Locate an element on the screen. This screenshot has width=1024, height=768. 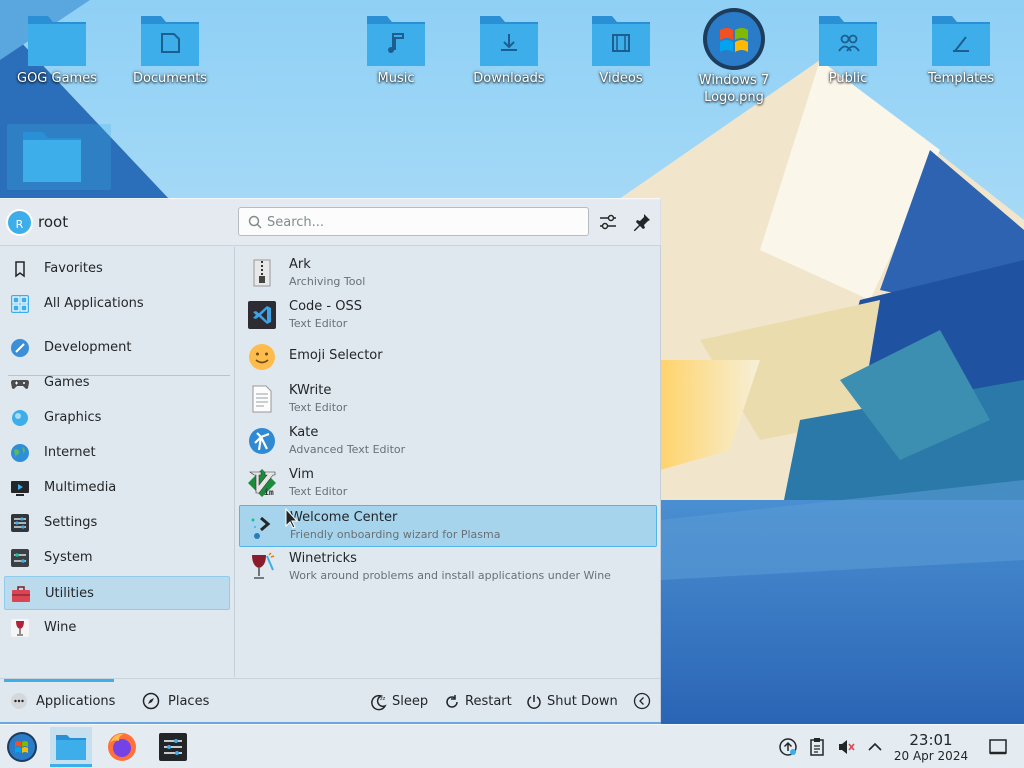
search-field is located at coordinates (413, 221).